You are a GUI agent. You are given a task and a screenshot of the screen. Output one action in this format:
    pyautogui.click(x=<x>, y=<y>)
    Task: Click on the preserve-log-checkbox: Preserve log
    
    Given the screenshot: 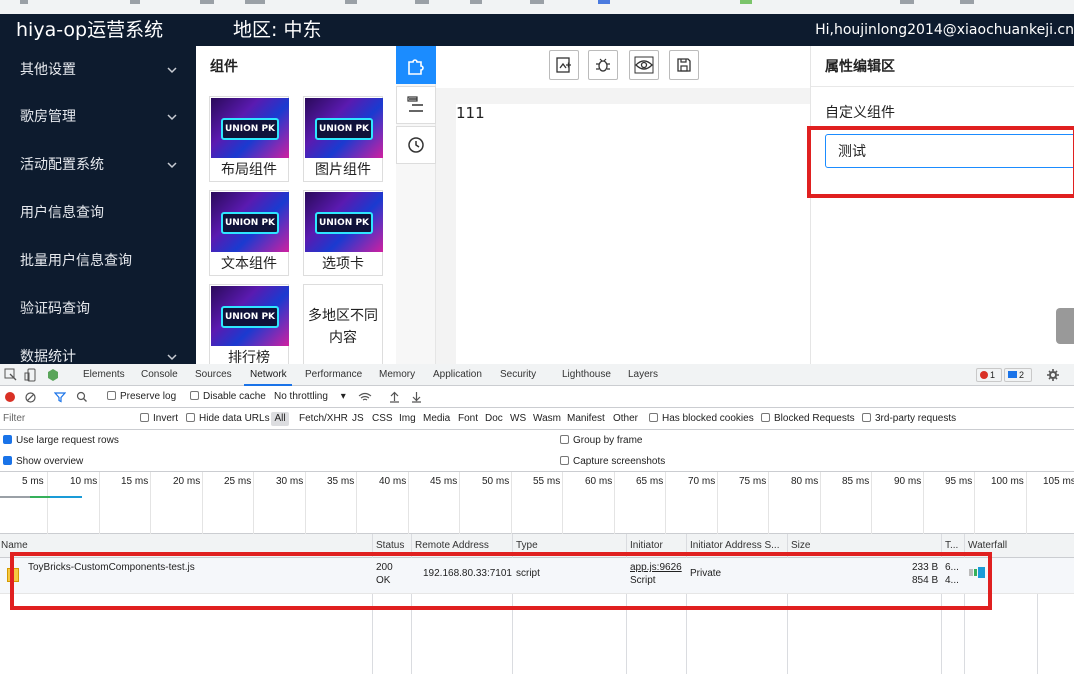 What is the action you would take?
    pyautogui.click(x=141, y=396)
    